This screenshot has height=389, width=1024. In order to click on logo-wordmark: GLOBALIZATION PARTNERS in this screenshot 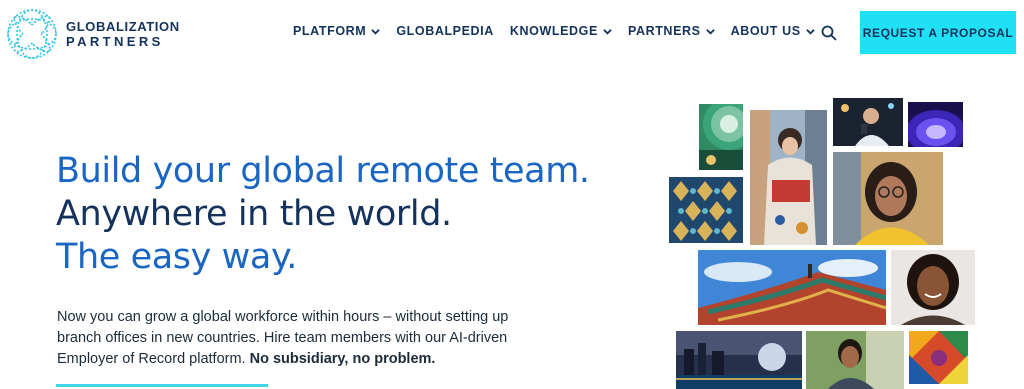, I will do `click(123, 34)`.